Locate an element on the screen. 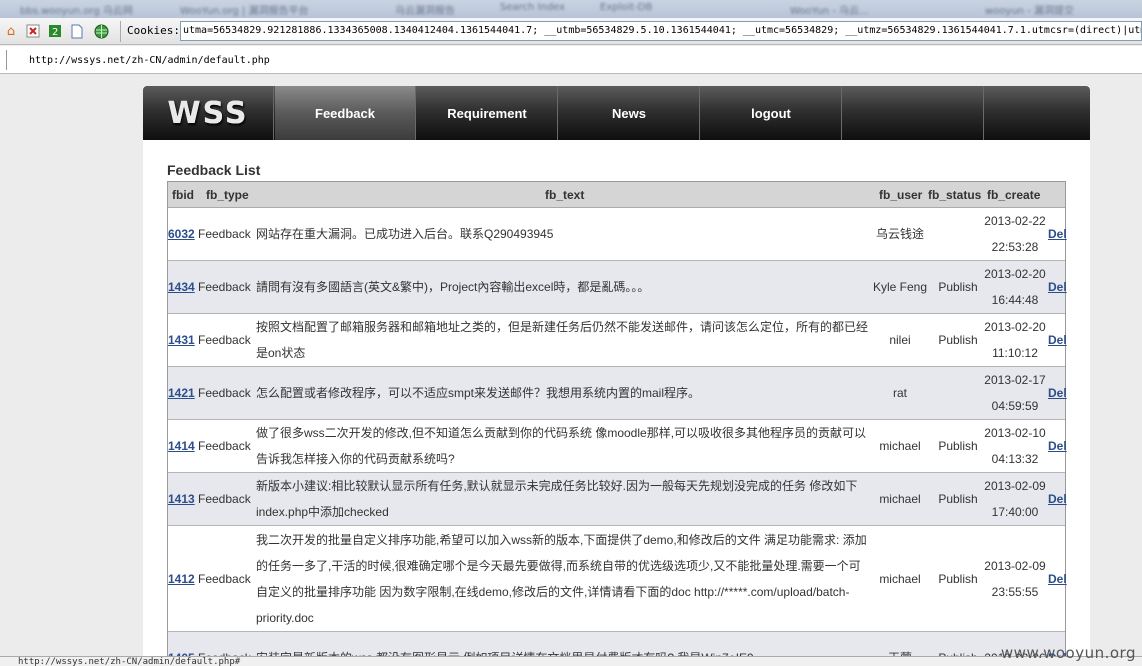 This screenshot has width=1142, height=666. fbid-link: 1412 is located at coordinates (181, 579).